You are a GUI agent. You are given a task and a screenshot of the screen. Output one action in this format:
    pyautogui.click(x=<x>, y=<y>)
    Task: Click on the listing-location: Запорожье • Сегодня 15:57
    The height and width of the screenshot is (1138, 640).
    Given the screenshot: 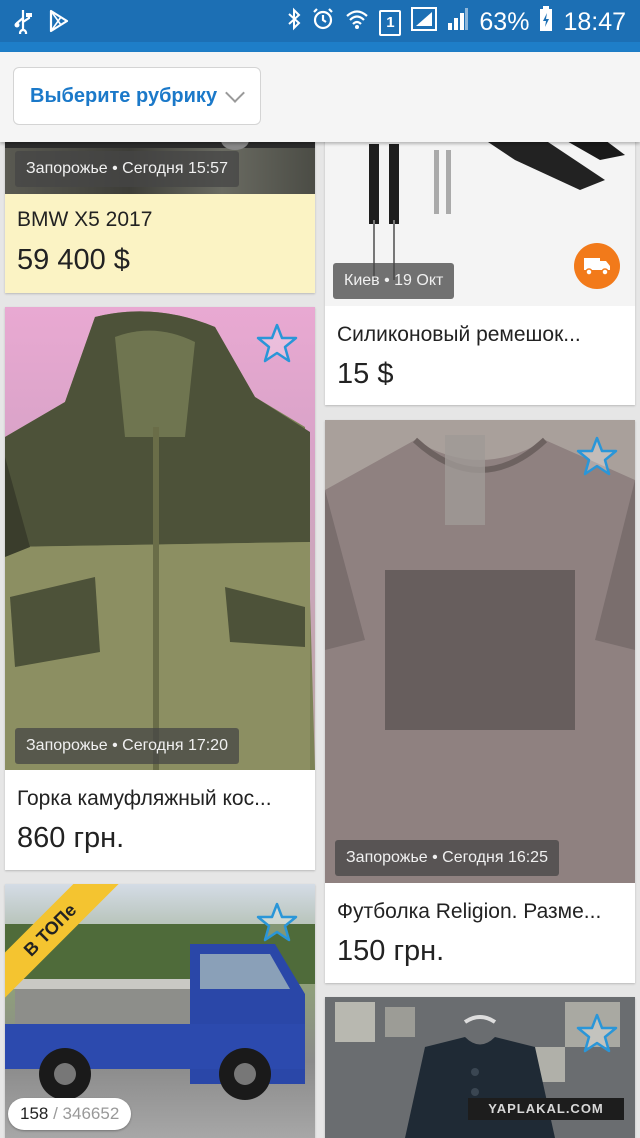 What is the action you would take?
    pyautogui.click(x=127, y=169)
    